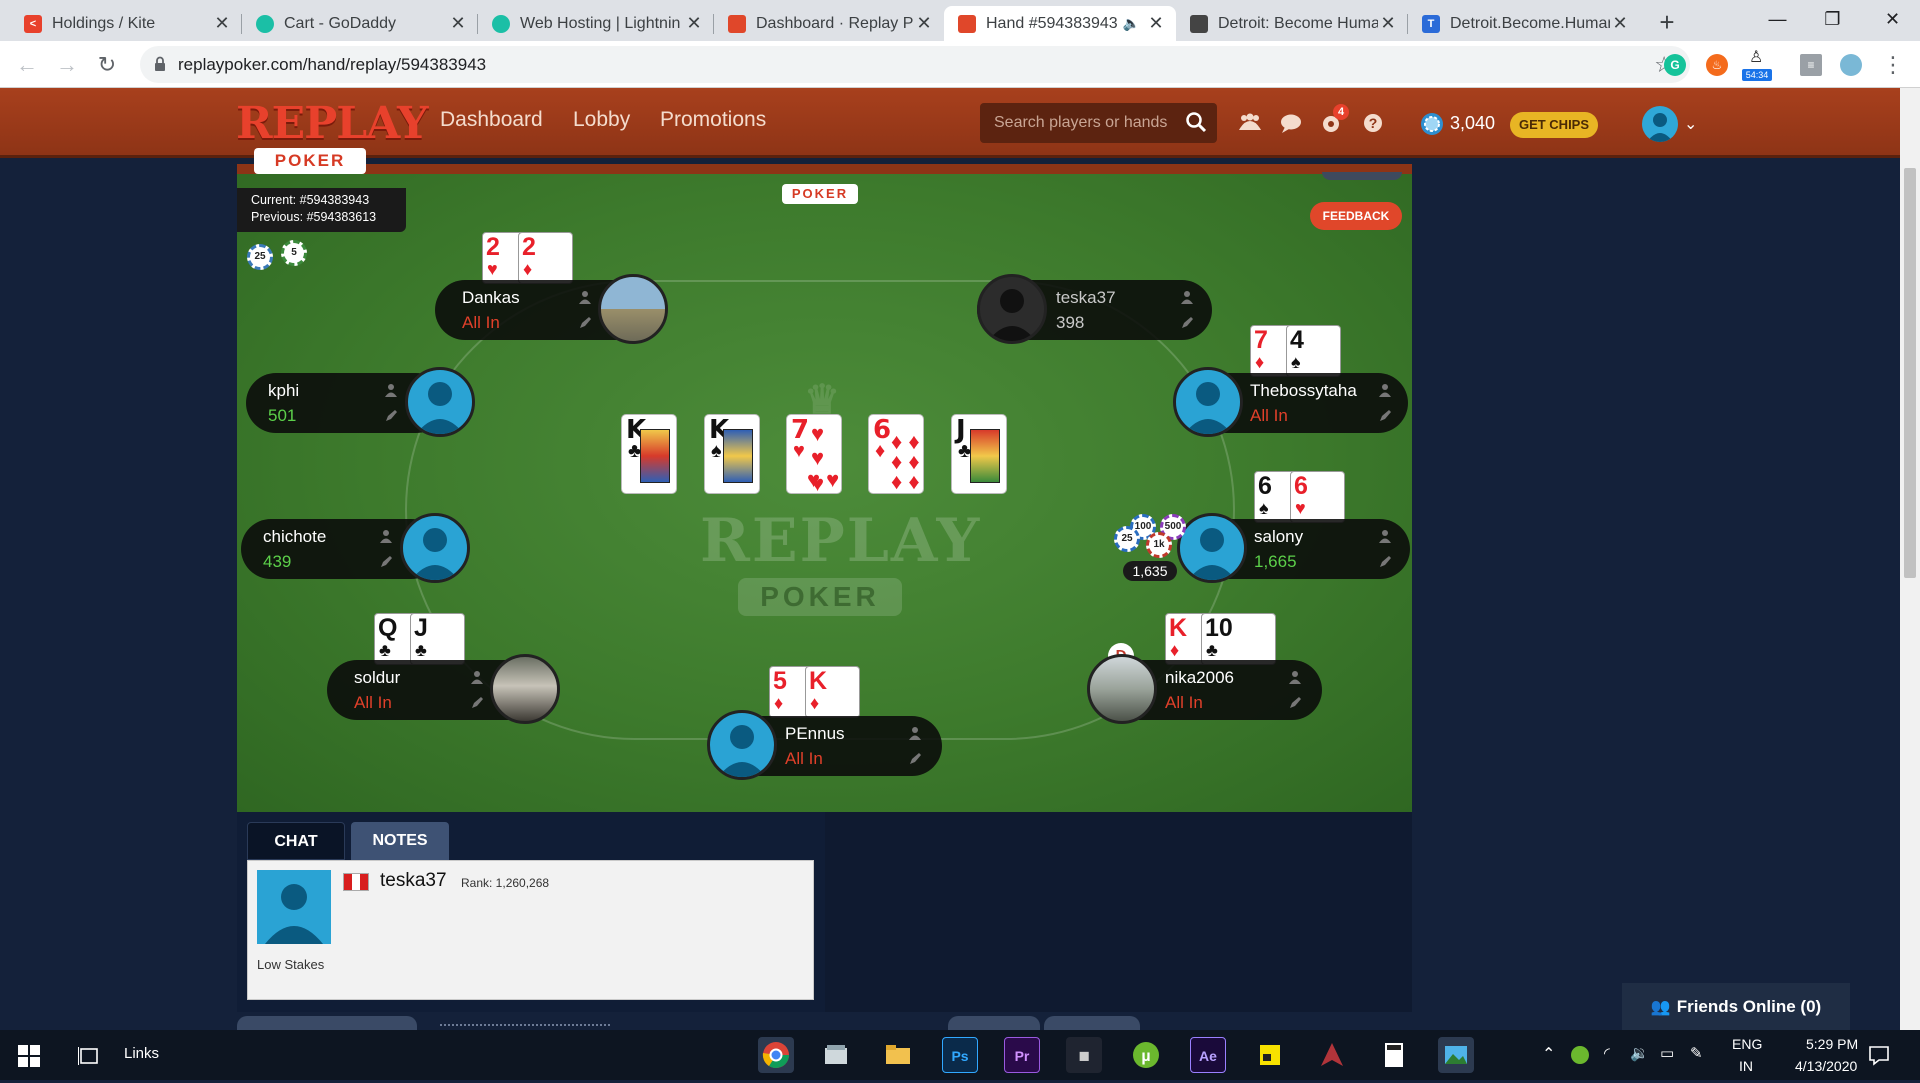  Describe the element at coordinates (1131, 23) in the screenshot. I see `audio-playing-icon: 🔈` at that location.